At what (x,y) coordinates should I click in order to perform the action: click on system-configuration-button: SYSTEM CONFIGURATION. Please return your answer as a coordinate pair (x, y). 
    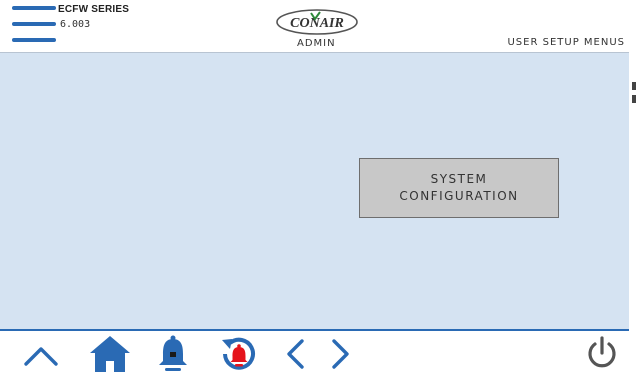
    Looking at the image, I should click on (459, 188).